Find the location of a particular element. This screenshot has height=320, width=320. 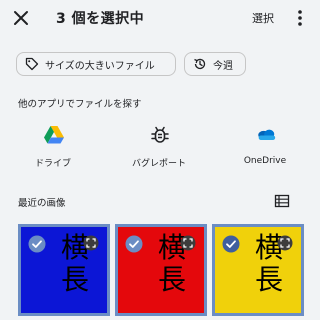

chip-label: 今週 is located at coordinates (223, 66).